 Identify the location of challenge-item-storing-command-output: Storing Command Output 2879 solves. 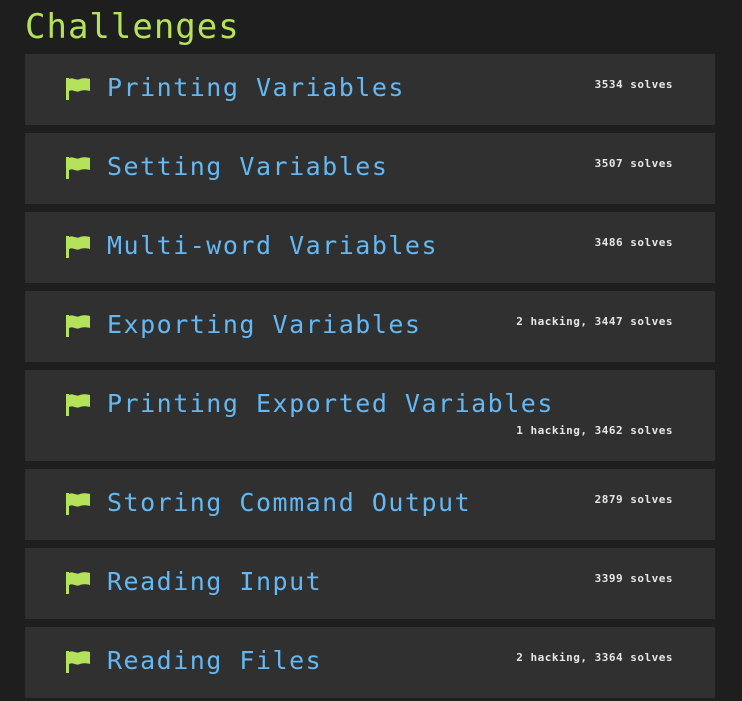
(370, 504).